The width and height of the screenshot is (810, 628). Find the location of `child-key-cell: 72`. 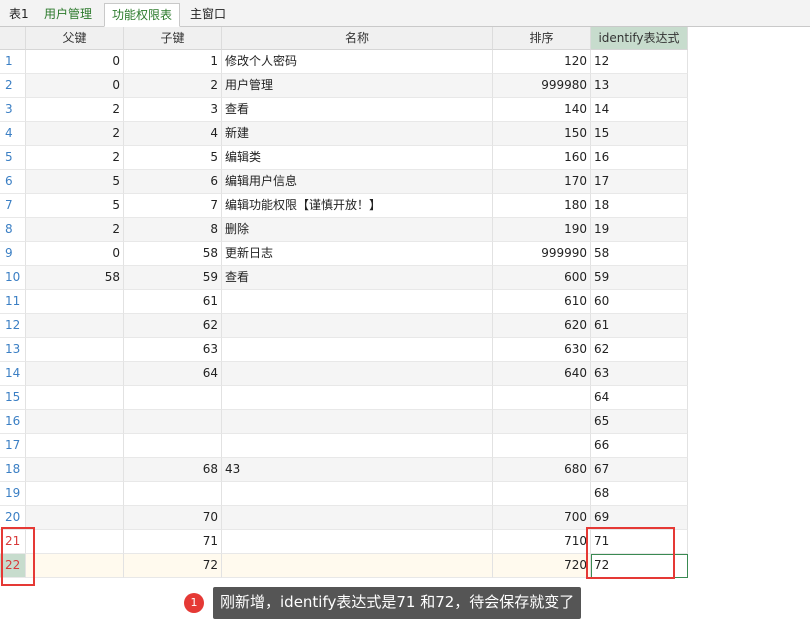

child-key-cell: 72 is located at coordinates (173, 566).